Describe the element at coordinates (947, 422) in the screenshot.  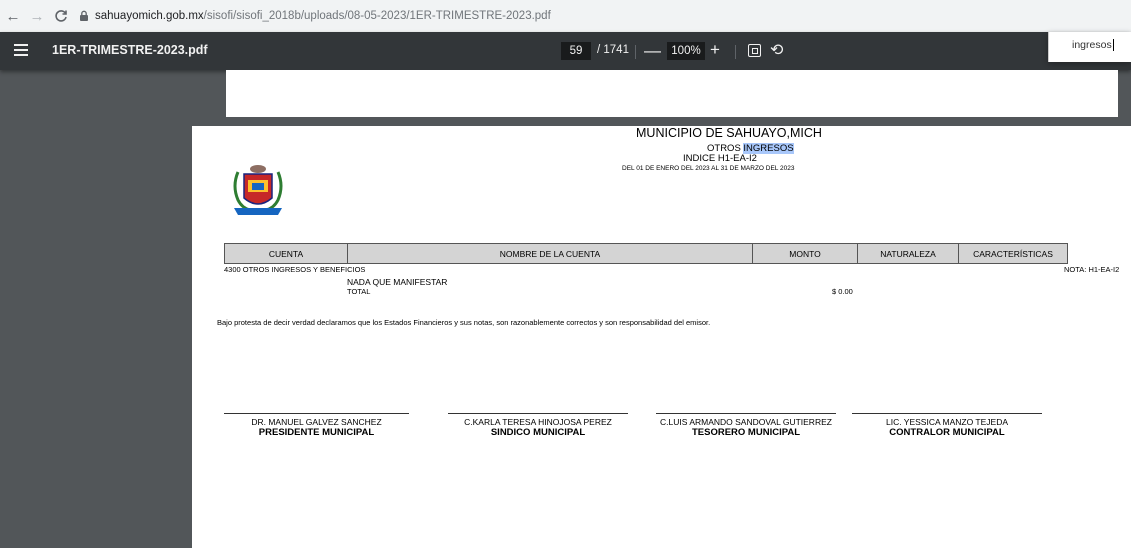
I see `signer-name: LIC. YESSICA MANZO TEJEDA` at that location.